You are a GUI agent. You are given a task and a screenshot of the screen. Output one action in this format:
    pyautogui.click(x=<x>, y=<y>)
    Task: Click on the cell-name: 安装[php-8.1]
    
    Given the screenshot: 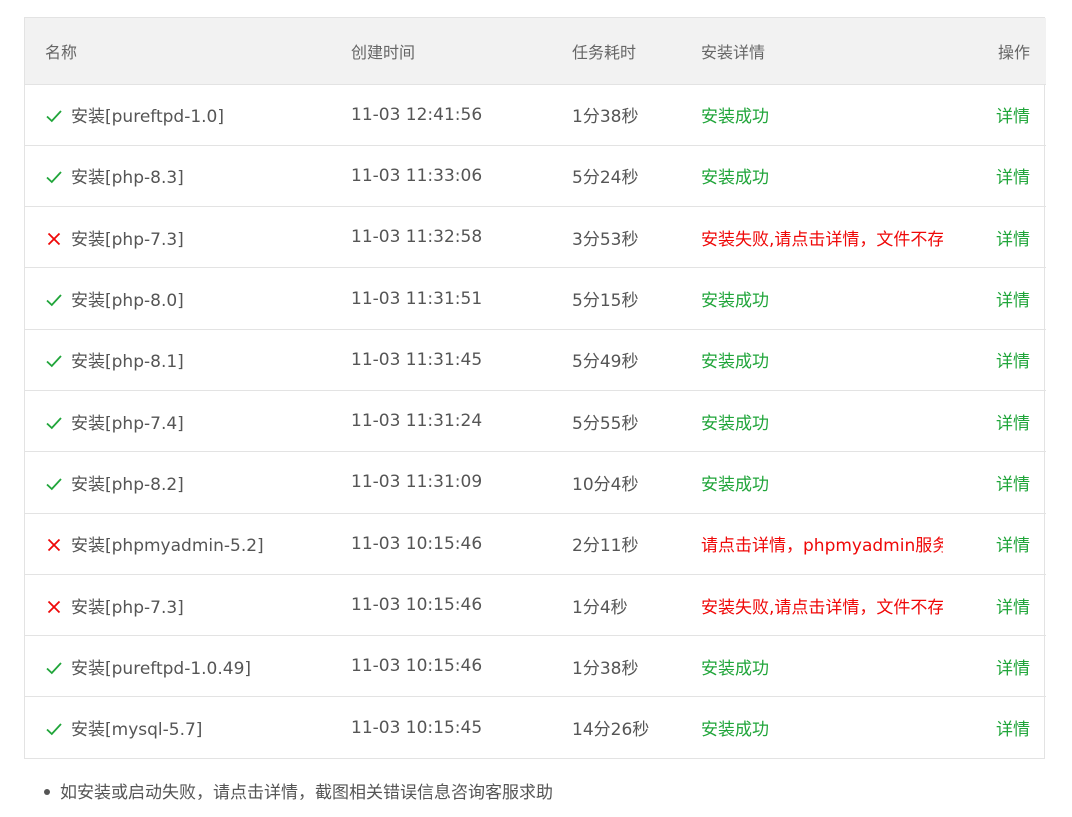 What is the action you would take?
    pyautogui.click(x=188, y=359)
    